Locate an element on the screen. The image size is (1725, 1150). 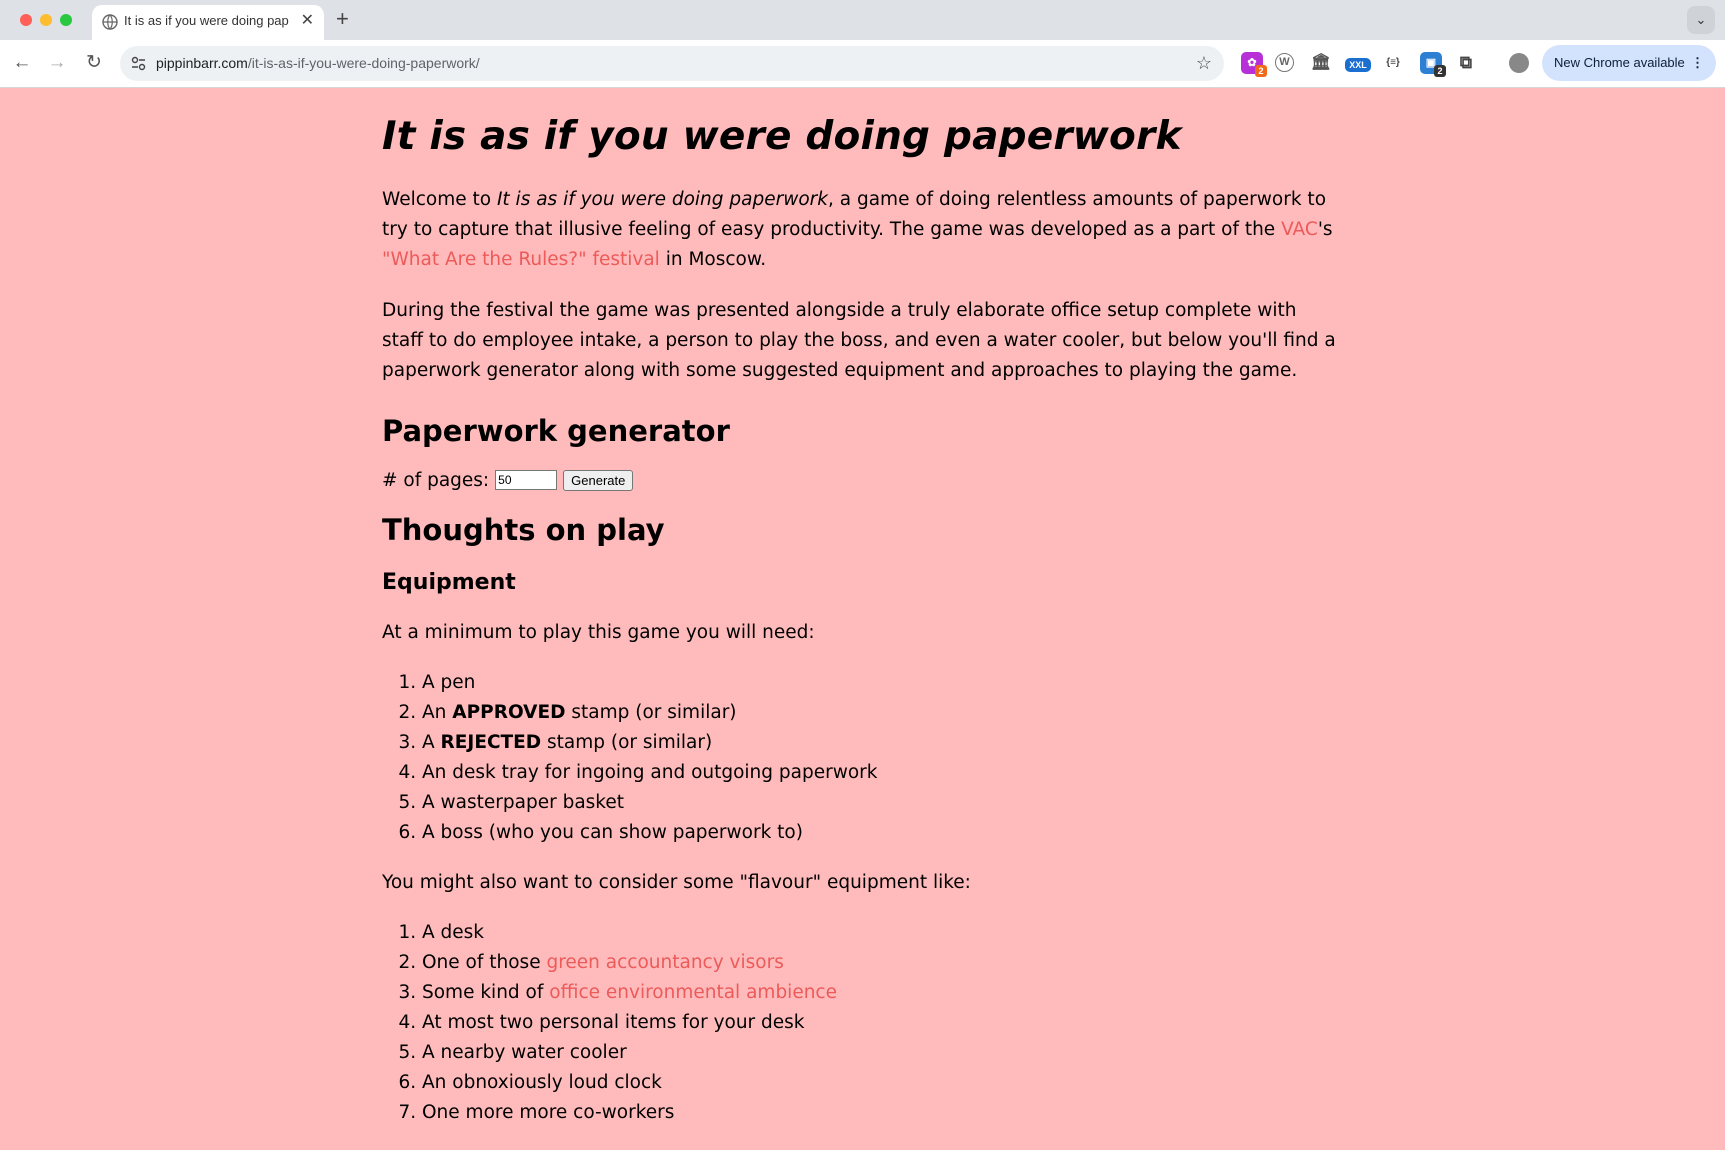
tab-close-icon: ✕ is located at coordinates (307, 20).